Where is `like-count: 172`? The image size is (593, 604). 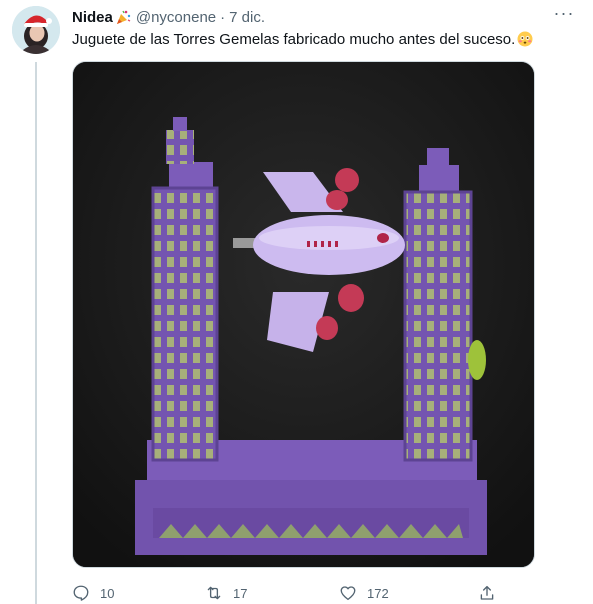 like-count: 172 is located at coordinates (378, 593).